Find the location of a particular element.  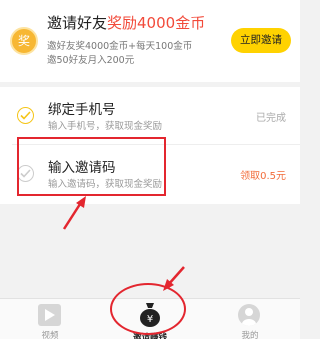

play-icon is located at coordinates (49, 315).